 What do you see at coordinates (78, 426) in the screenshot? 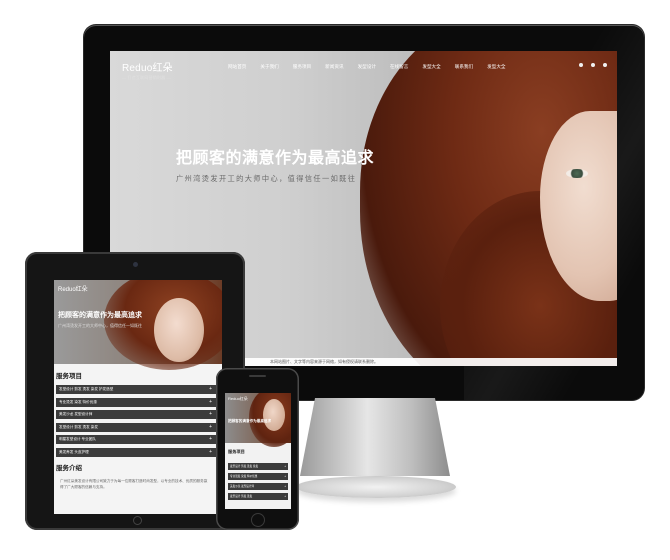
I see `tablet-service-label: 发型设计 剪发 烫发 染发` at bounding box center [78, 426].